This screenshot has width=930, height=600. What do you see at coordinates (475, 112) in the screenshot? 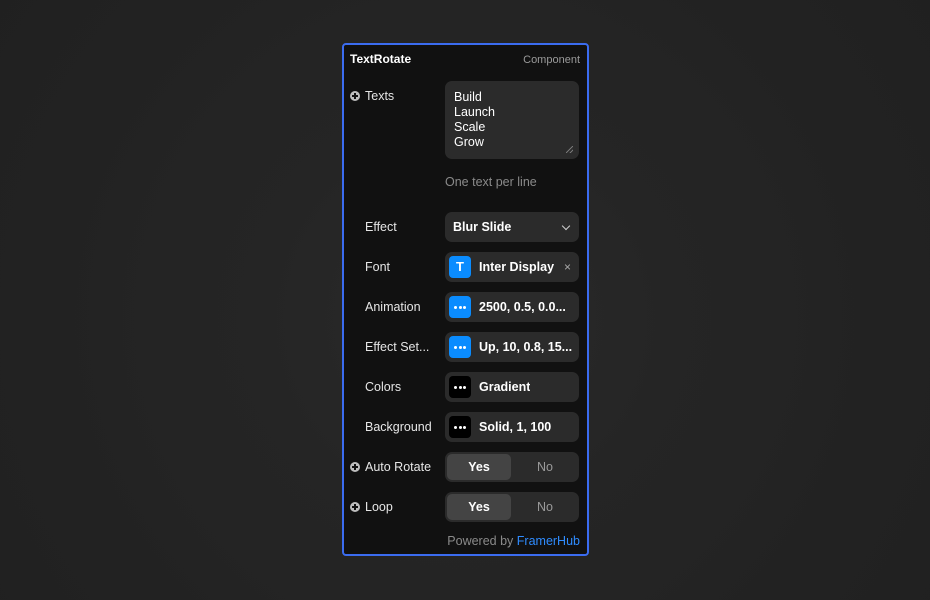
I see `texts-line: Launch` at bounding box center [475, 112].